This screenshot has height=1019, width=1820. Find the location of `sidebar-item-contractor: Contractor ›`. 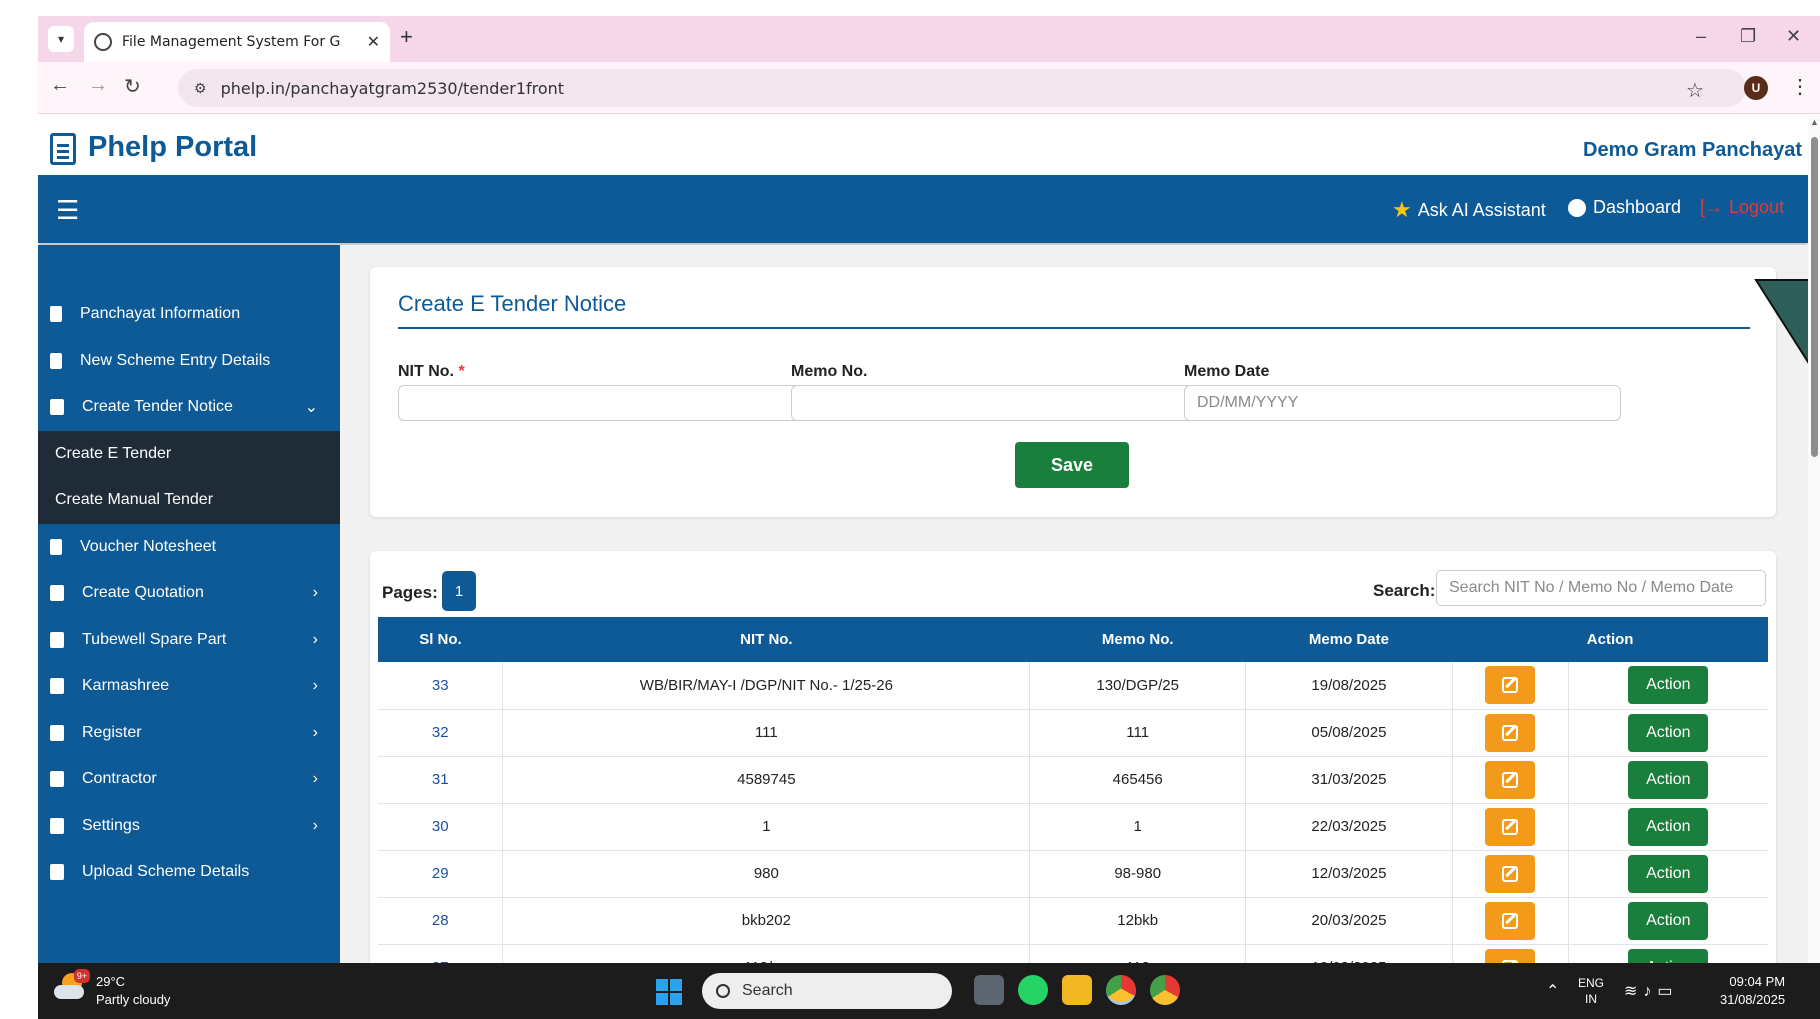

sidebar-item-contractor: Contractor › is located at coordinates (189, 779).